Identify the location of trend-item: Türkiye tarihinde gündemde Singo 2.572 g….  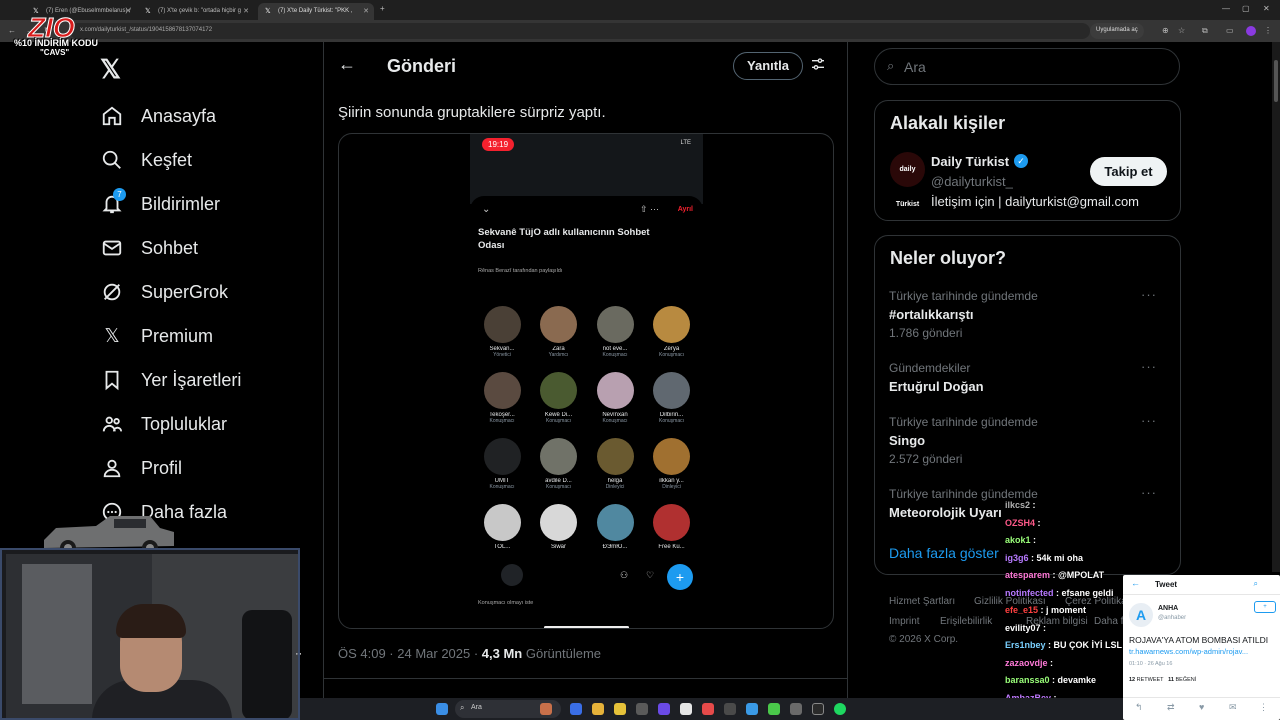
(1029, 439).